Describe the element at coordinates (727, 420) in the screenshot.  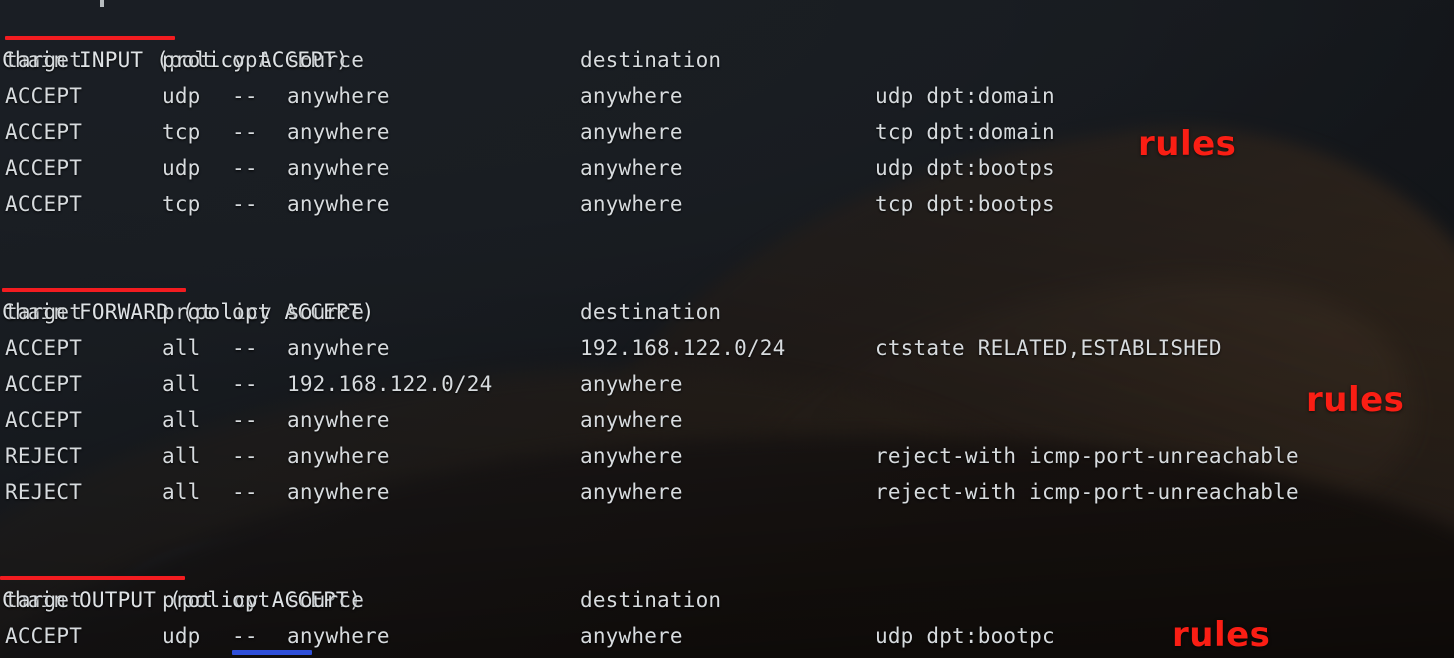
I see `table-row: ACCEPT all -- anywhere anywhere` at that location.